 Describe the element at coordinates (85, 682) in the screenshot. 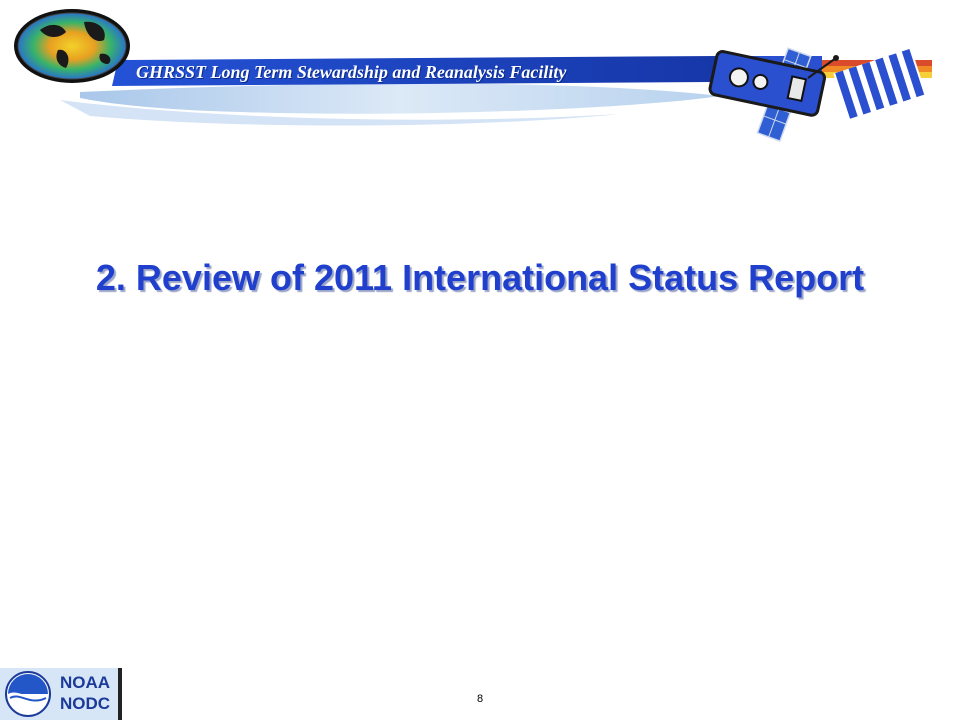

I see `logo-text-noaa: NOAA` at that location.